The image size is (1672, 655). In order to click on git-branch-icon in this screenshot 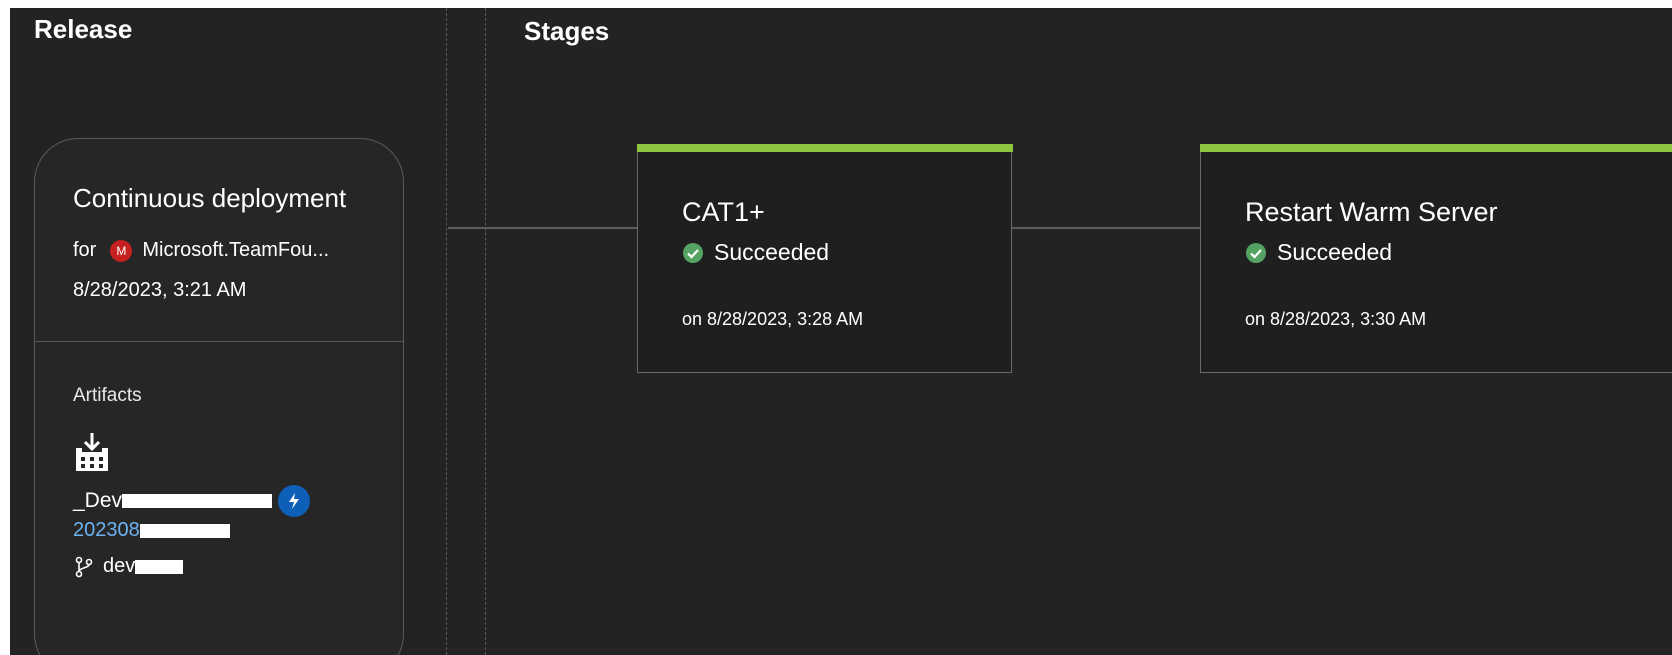, I will do `click(84, 566)`.